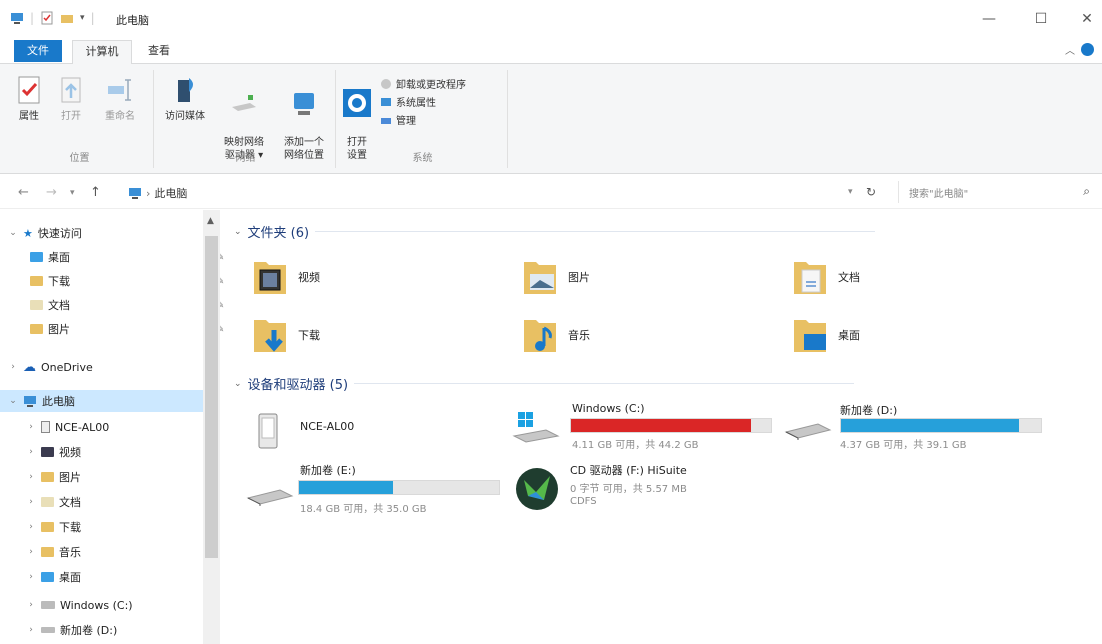 The height and width of the screenshot is (644, 1102). I want to click on sidebar-item-windows-c: › Windows (C:), so click(79, 605).